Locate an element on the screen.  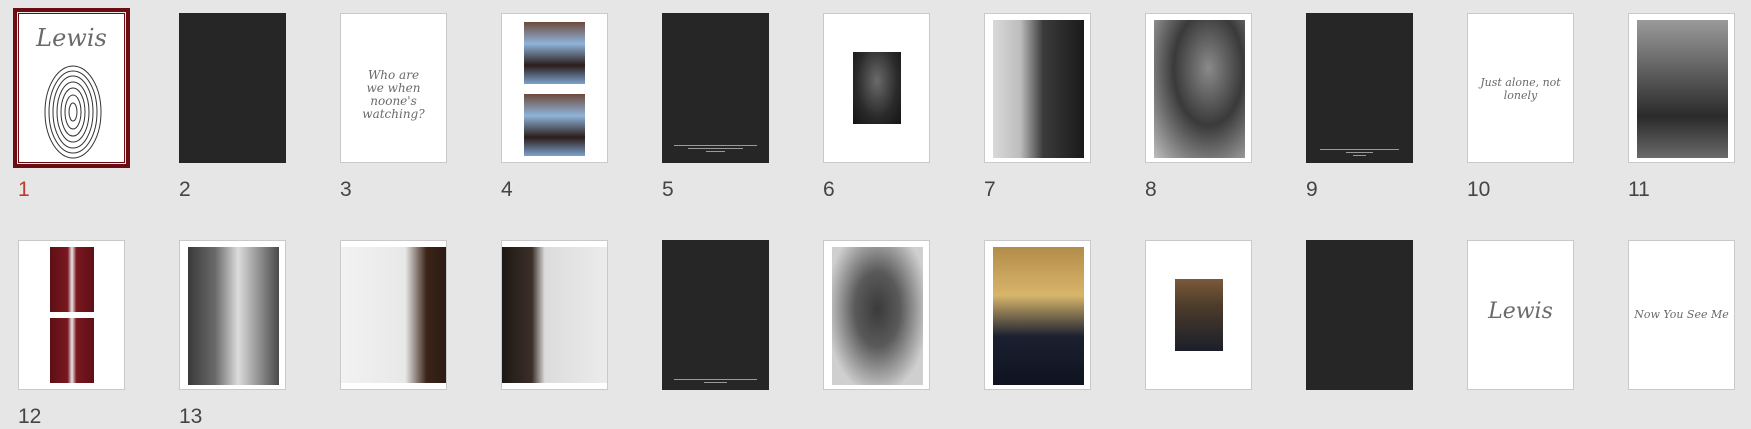
photo-thinking is located at coordinates (877, 316).